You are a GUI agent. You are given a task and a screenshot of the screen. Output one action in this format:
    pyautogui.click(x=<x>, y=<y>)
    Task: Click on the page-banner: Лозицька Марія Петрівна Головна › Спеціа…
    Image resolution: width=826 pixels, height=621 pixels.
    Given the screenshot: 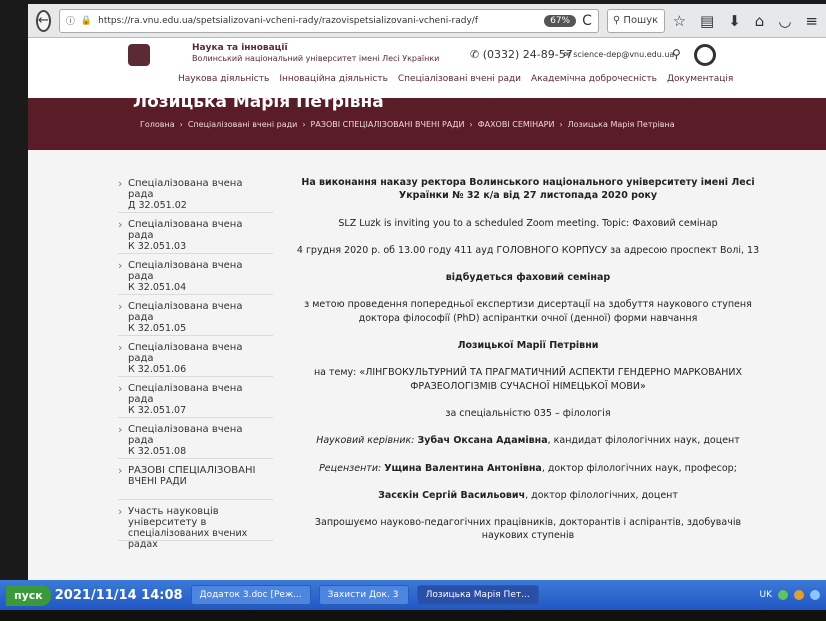 What is the action you would take?
    pyautogui.click(x=427, y=121)
    